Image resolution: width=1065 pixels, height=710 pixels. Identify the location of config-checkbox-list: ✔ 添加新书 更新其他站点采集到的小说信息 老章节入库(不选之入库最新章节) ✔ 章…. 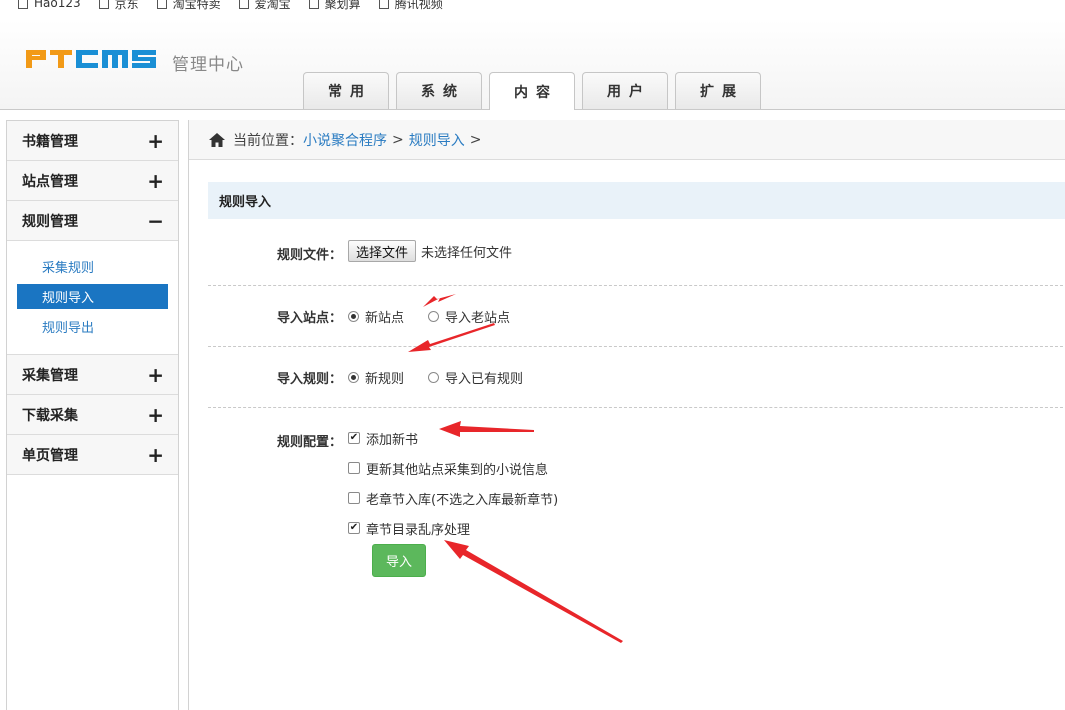
(453, 483).